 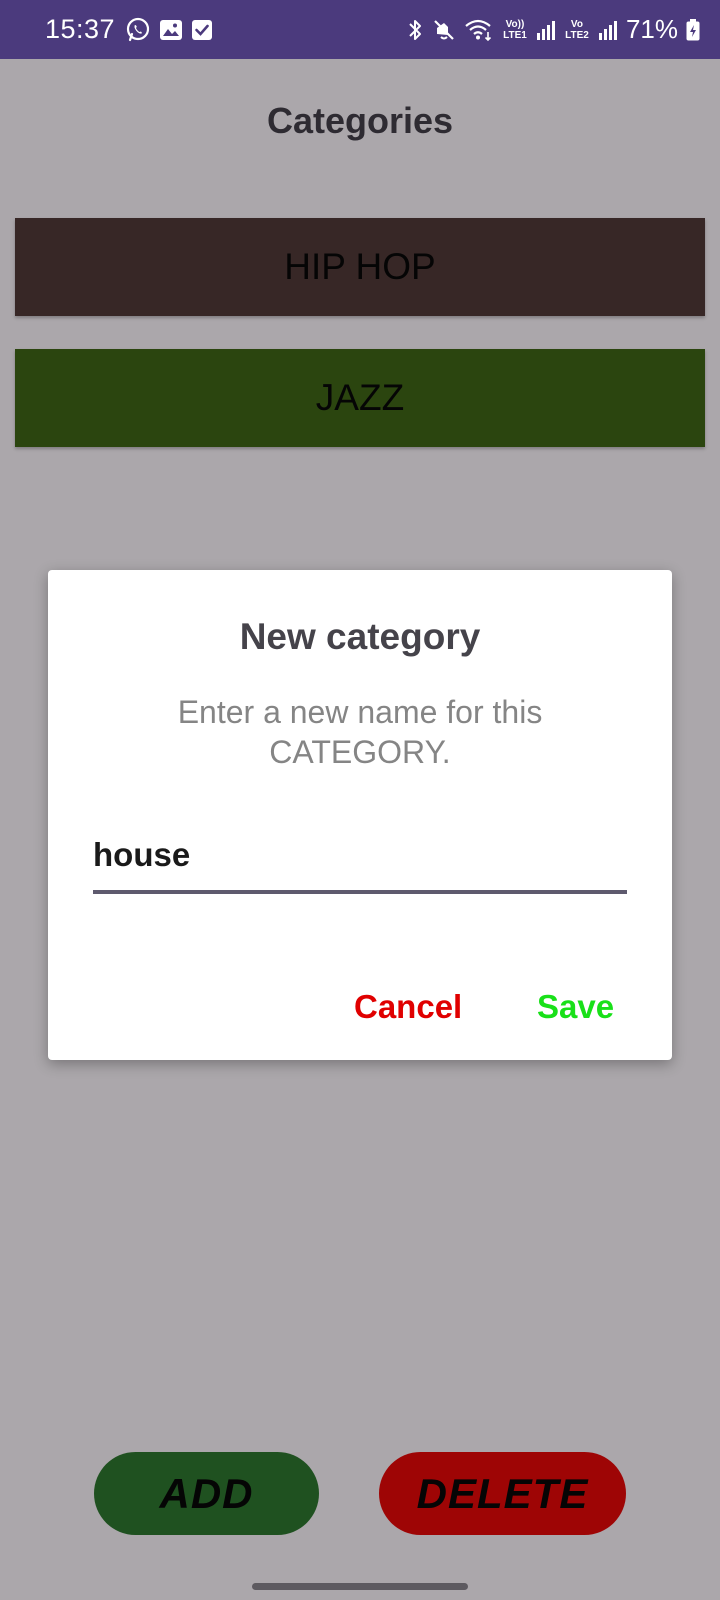 I want to click on page-title: Categories, so click(x=360, y=120).